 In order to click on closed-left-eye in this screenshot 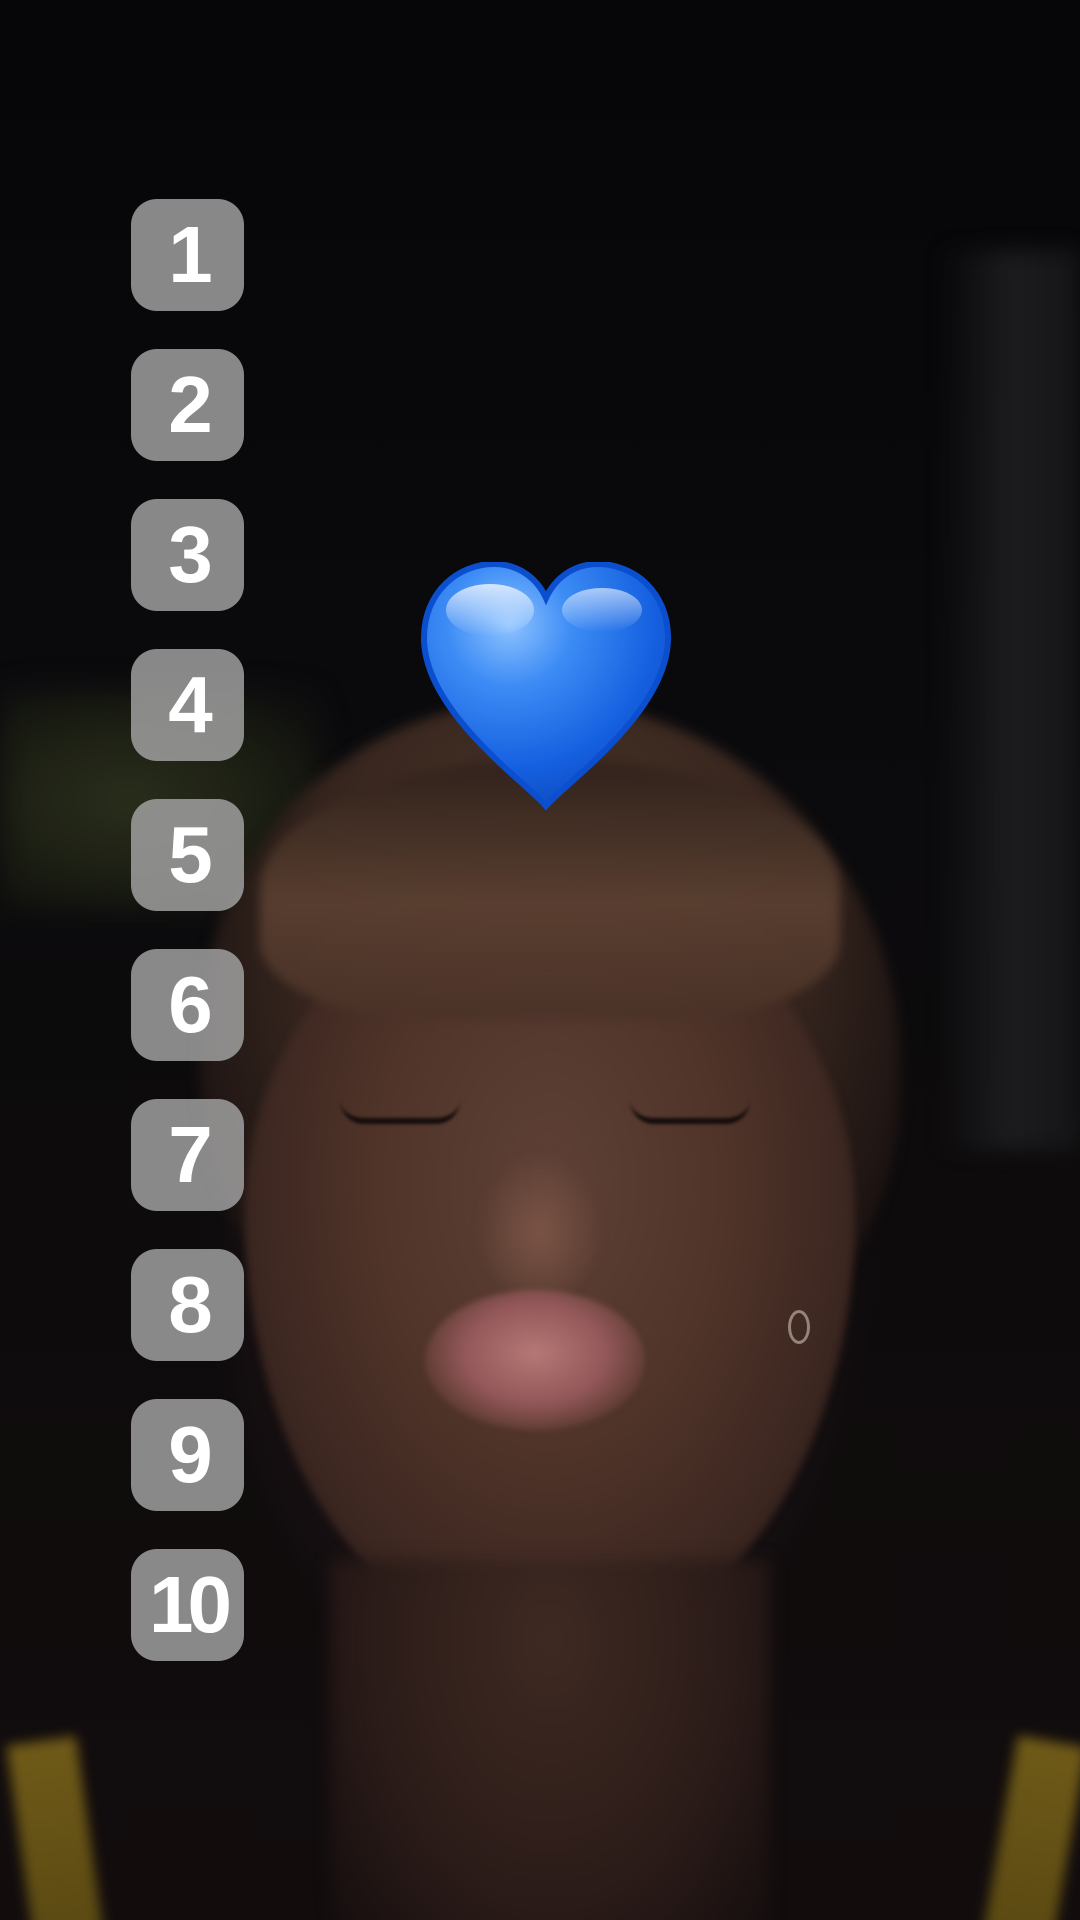, I will do `click(400, 1112)`.